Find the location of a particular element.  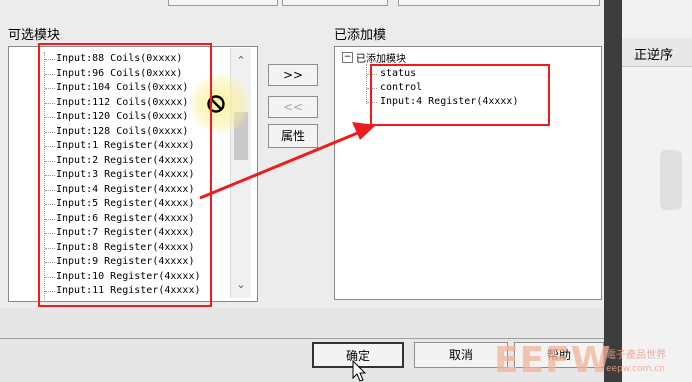

mouse-pointer-icon is located at coordinates (359, 371).